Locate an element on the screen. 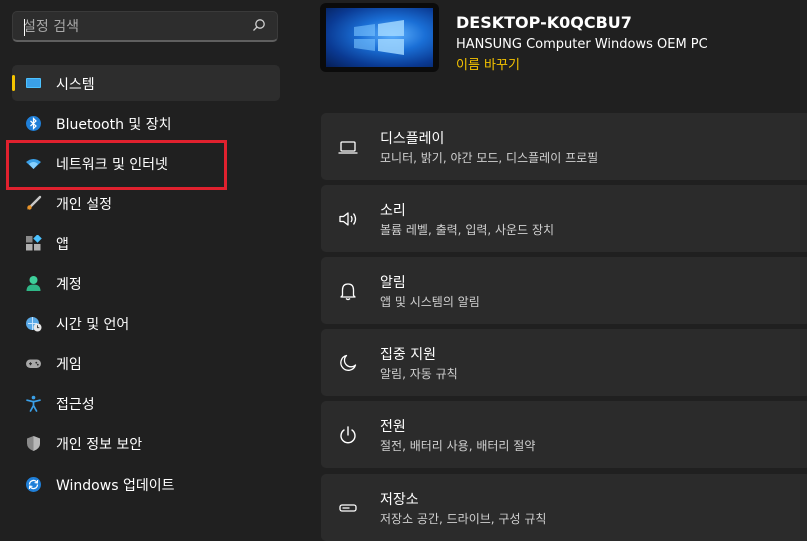 Image resolution: width=807 pixels, height=541 pixels. card-subtitle: 볼륨 레벨, 출력, 입력, 사운드 장치 is located at coordinates (467, 230).